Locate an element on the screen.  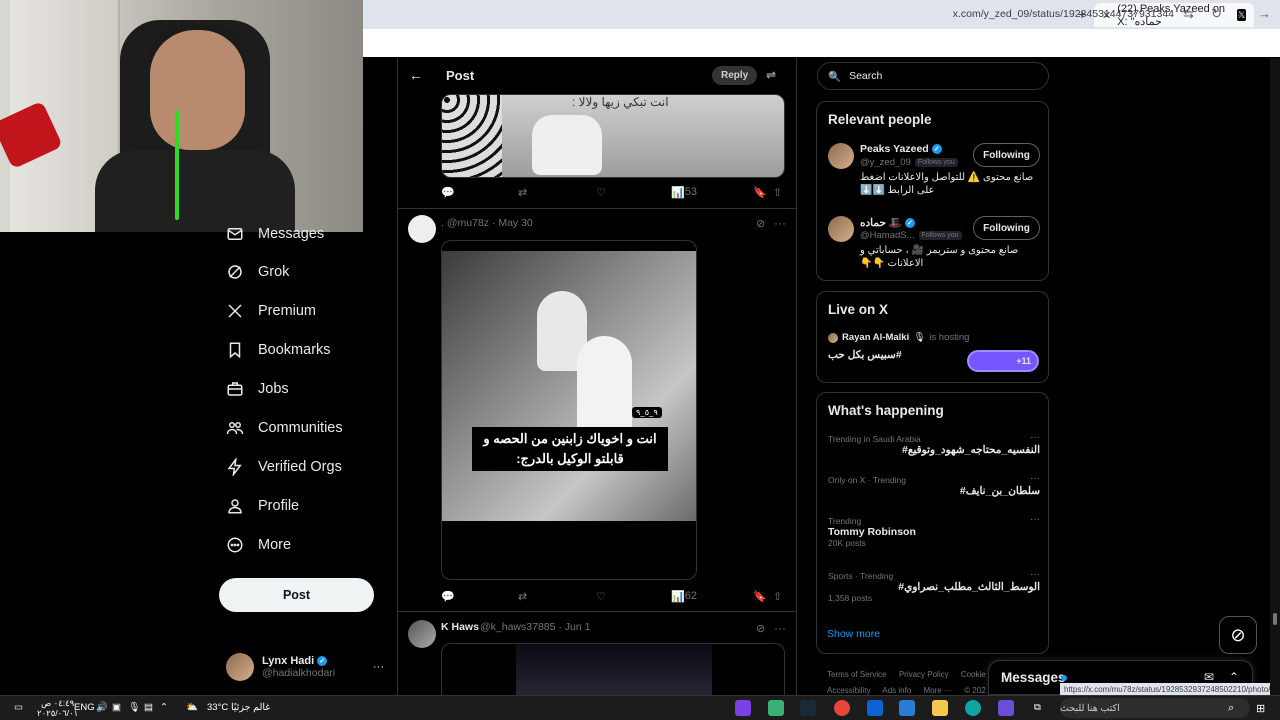
nav-verified-orgs: Verified Orgs is located at coordinates (284, 467).